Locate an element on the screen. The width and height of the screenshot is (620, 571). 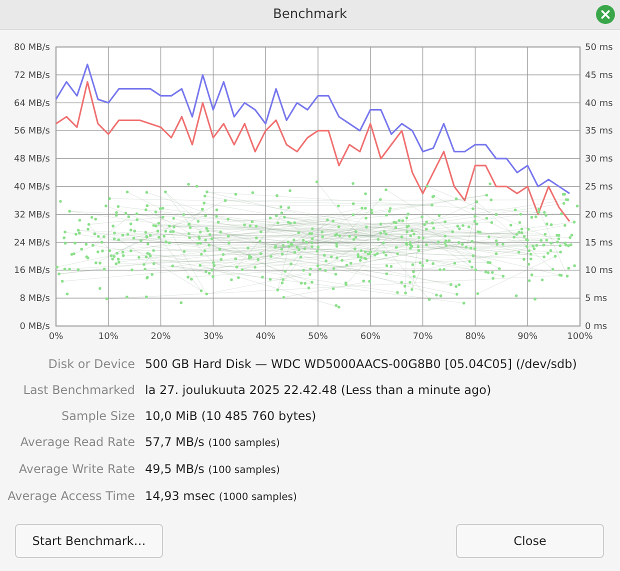
axis-label: 5 ms is located at coordinates (596, 299).